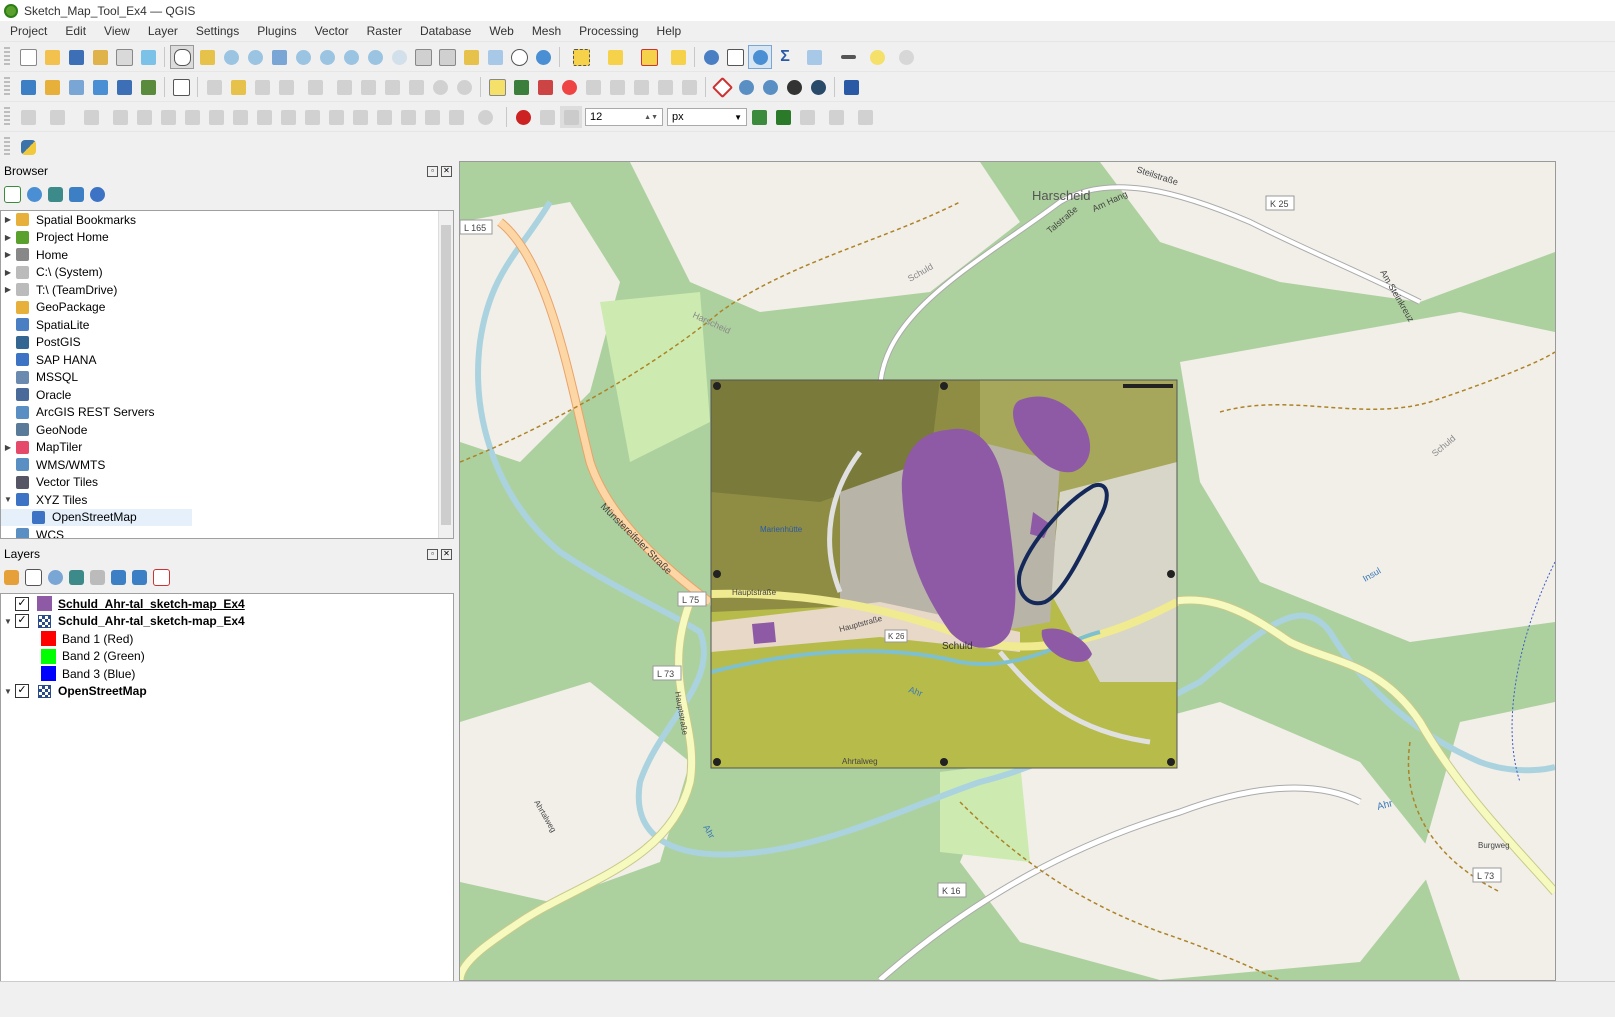  Describe the element at coordinates (665, 87) in the screenshot. I see `change-label-button` at that location.